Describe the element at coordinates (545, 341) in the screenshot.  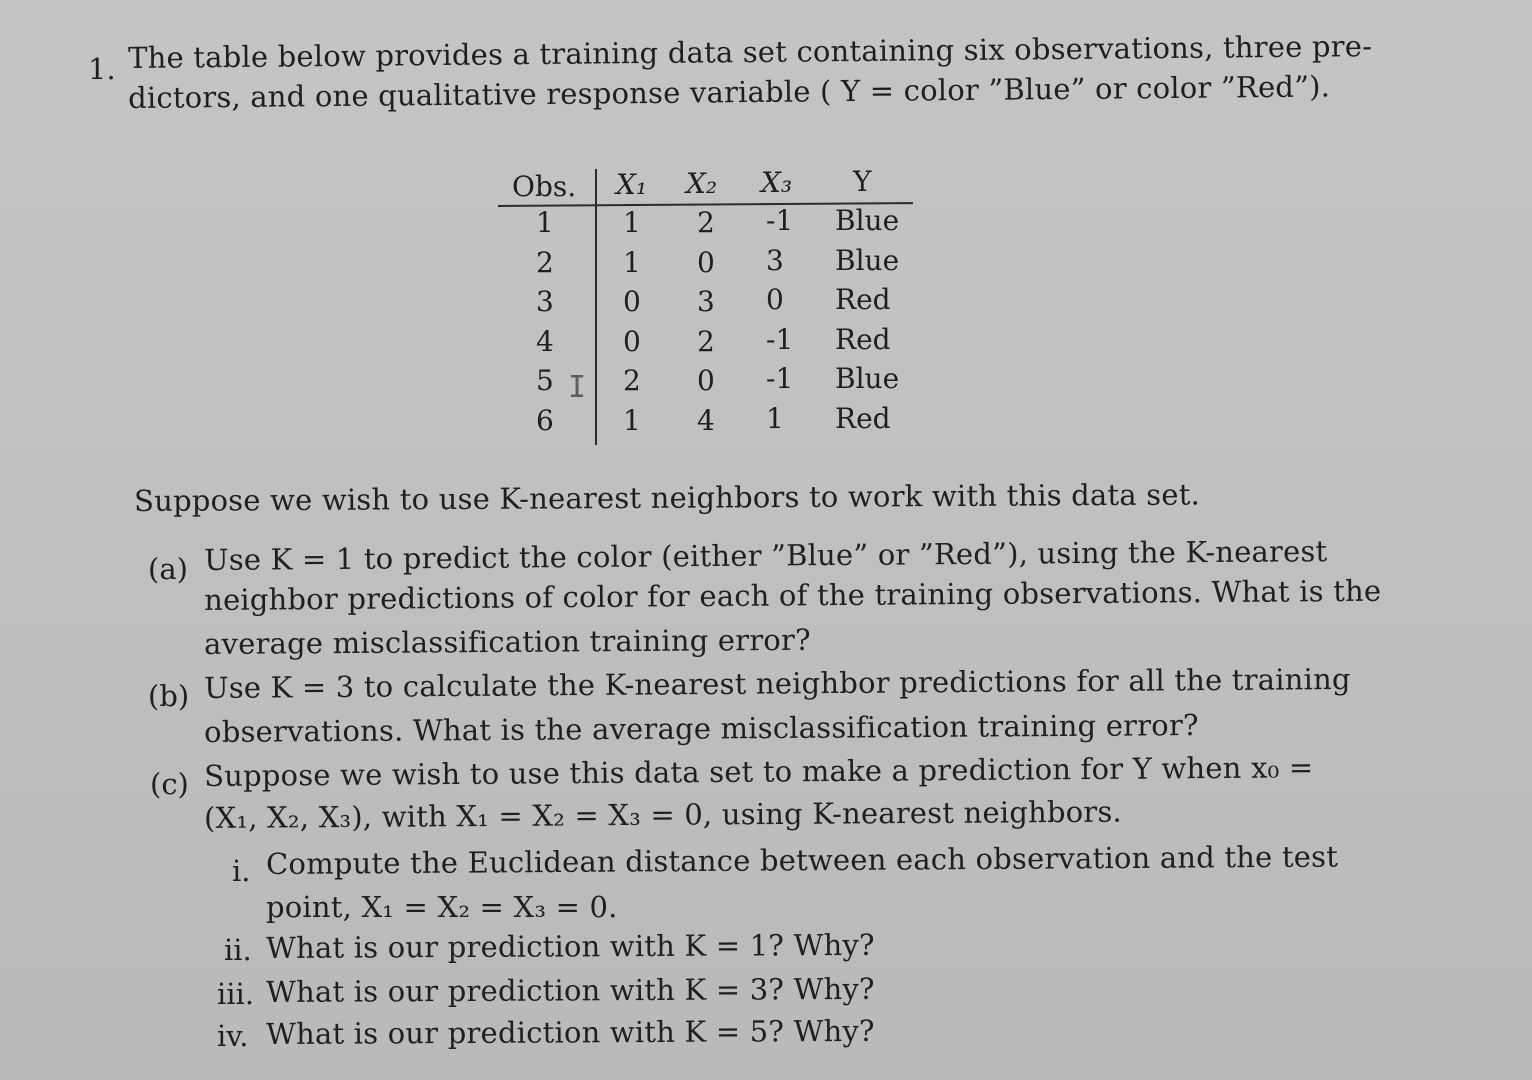
I see `cell-obs: 4` at that location.